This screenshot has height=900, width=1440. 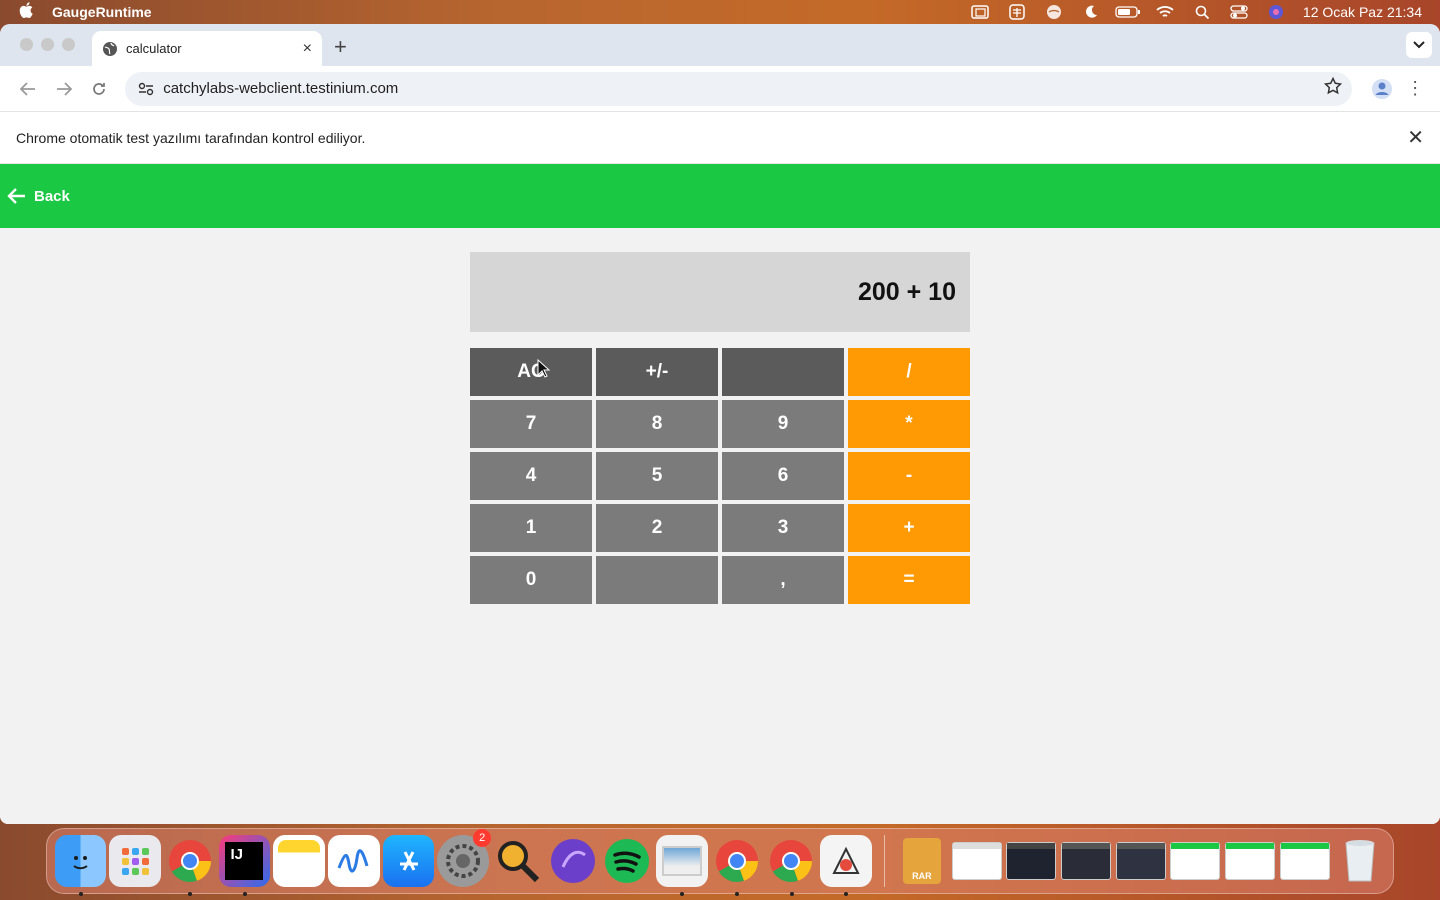 I want to click on launchpad-icon, so click(x=135, y=861).